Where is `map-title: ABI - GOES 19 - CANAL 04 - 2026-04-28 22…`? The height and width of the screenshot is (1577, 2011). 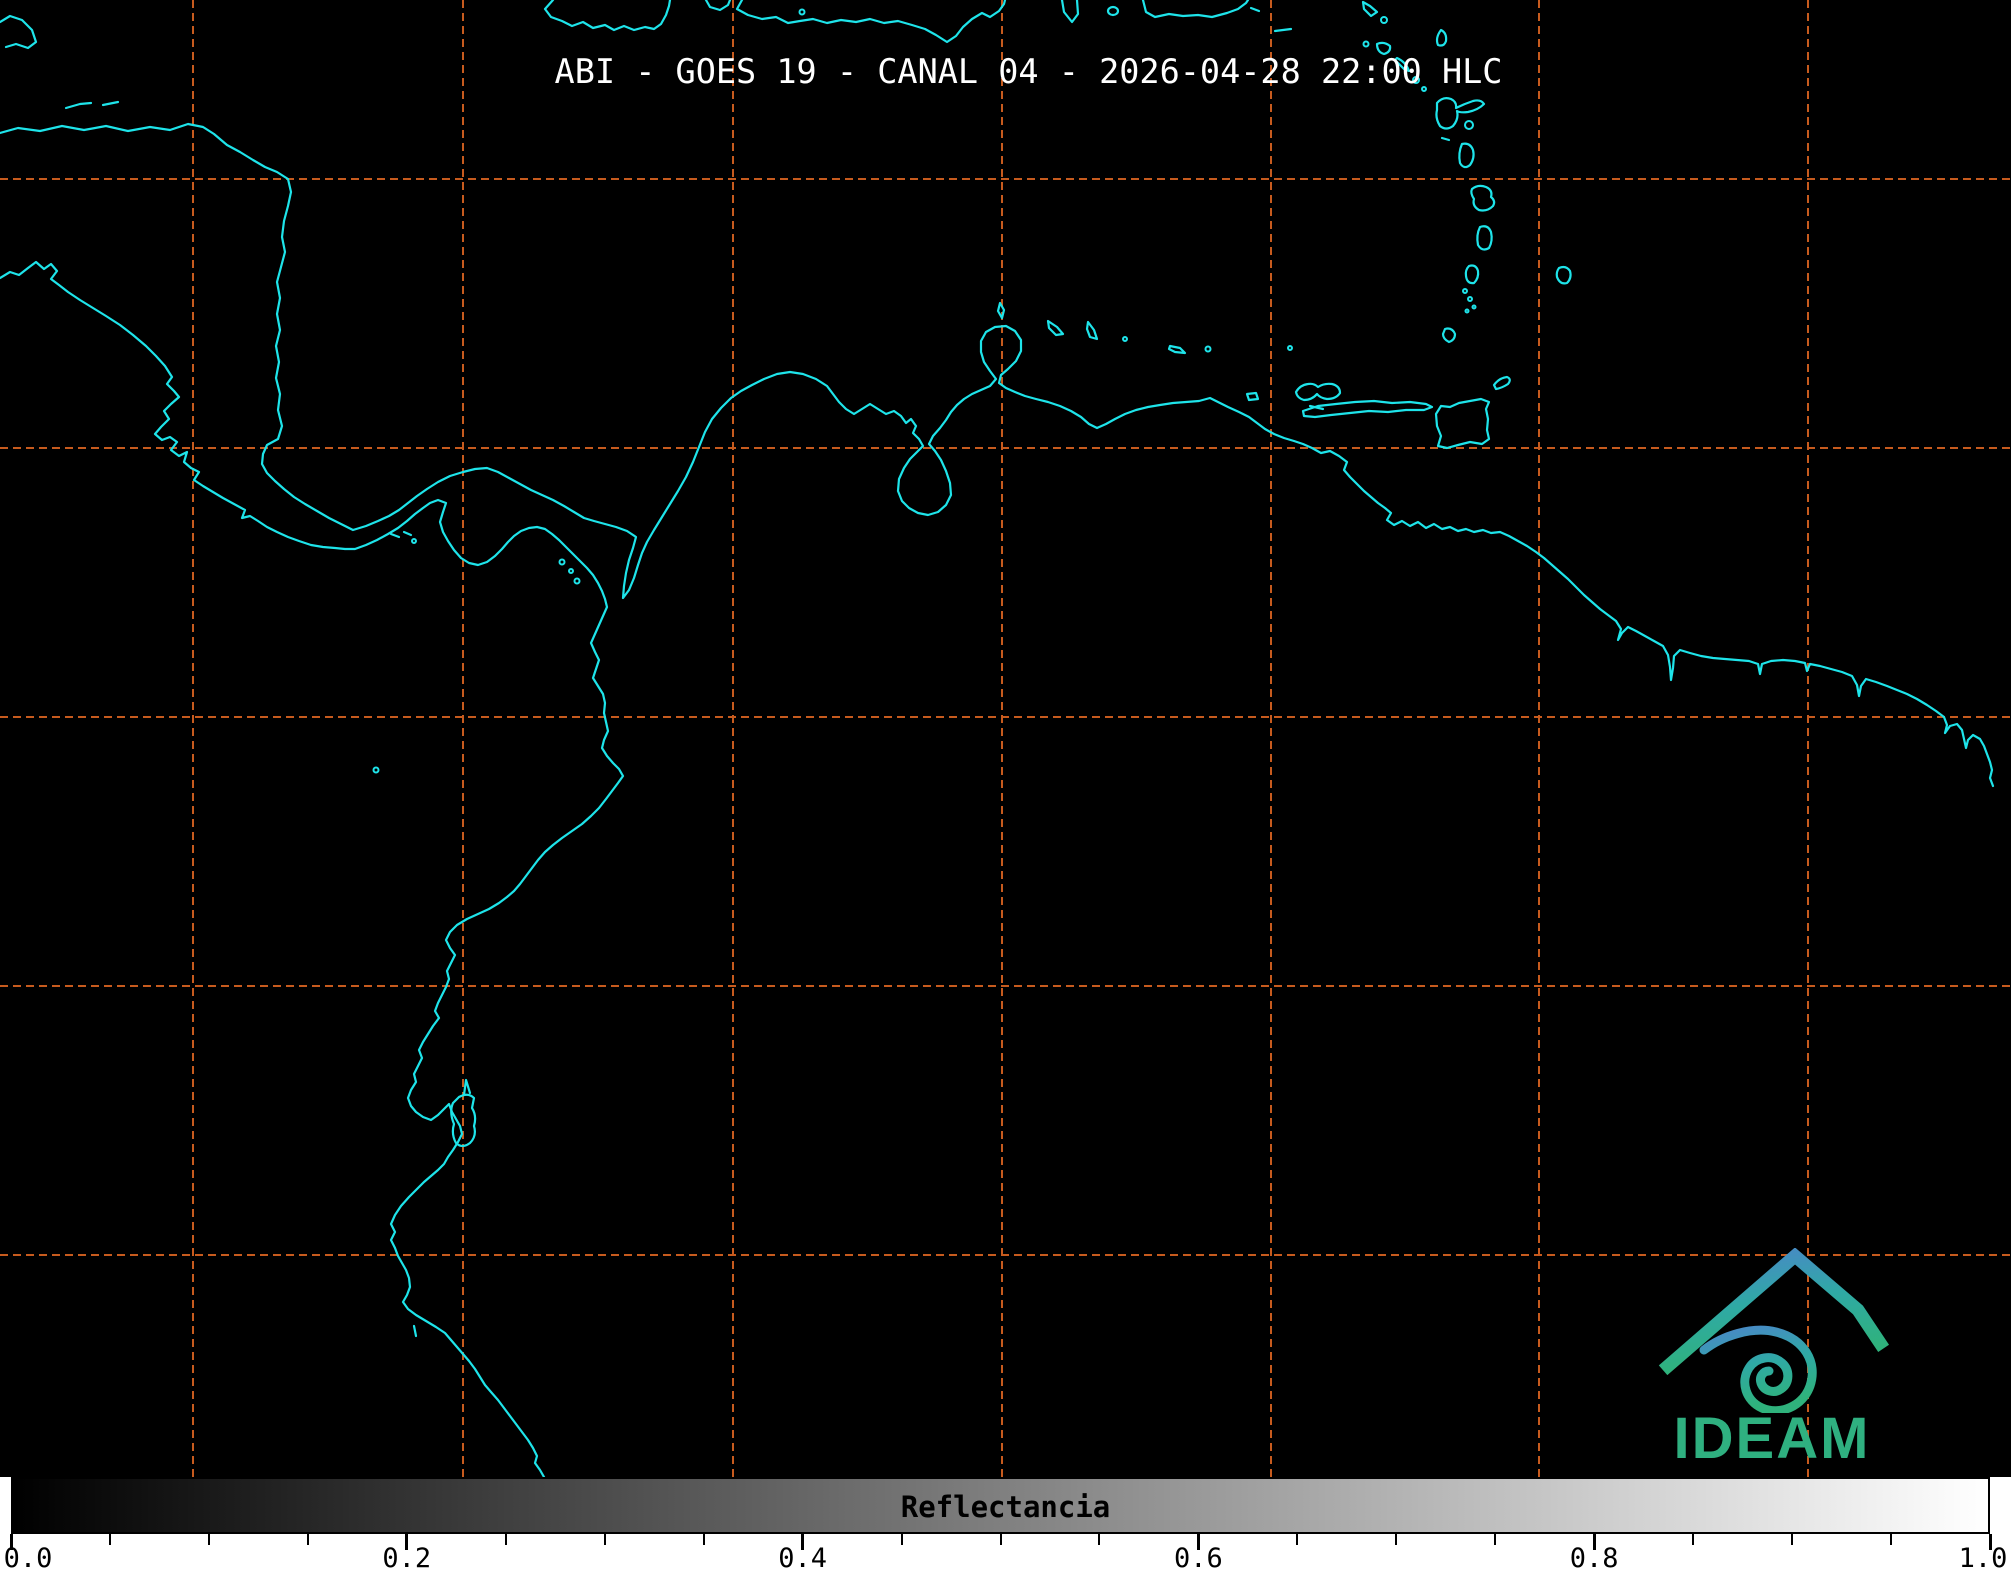
map-title: ABI - GOES 19 - CANAL 04 - 2026-04-28 22… is located at coordinates (1028, 71).